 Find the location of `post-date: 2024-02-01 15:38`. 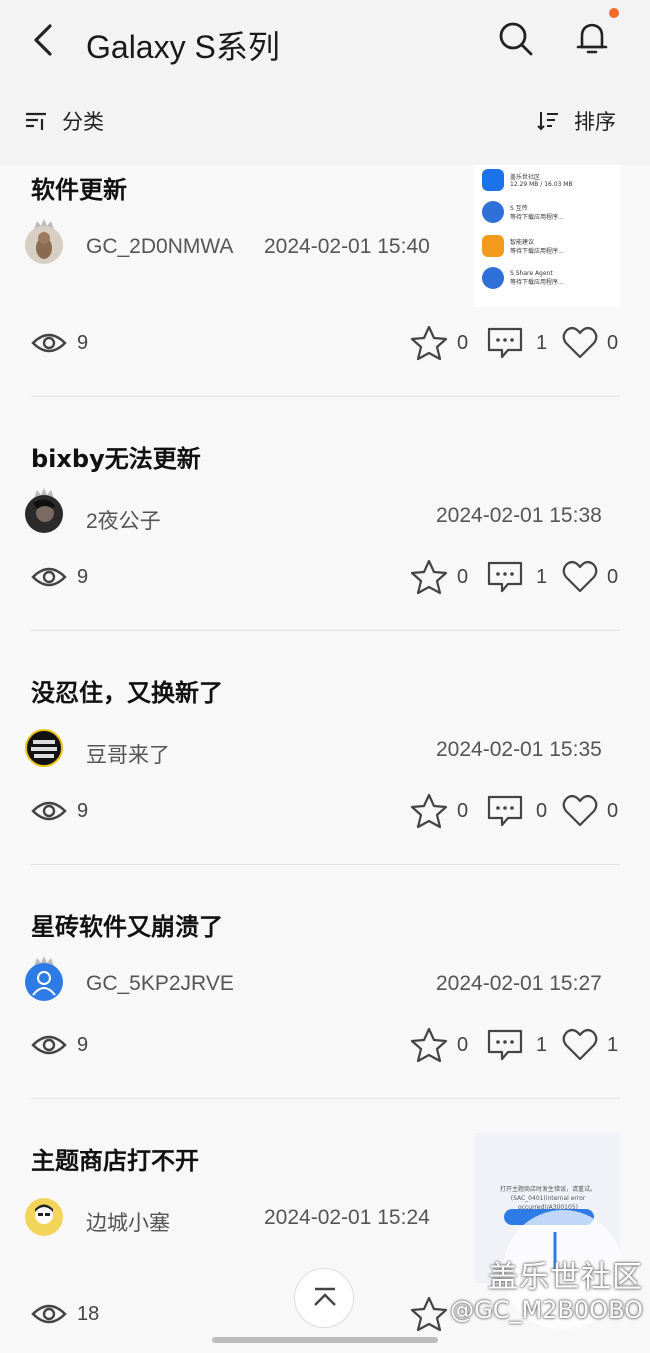

post-date: 2024-02-01 15:38 is located at coordinates (519, 515).